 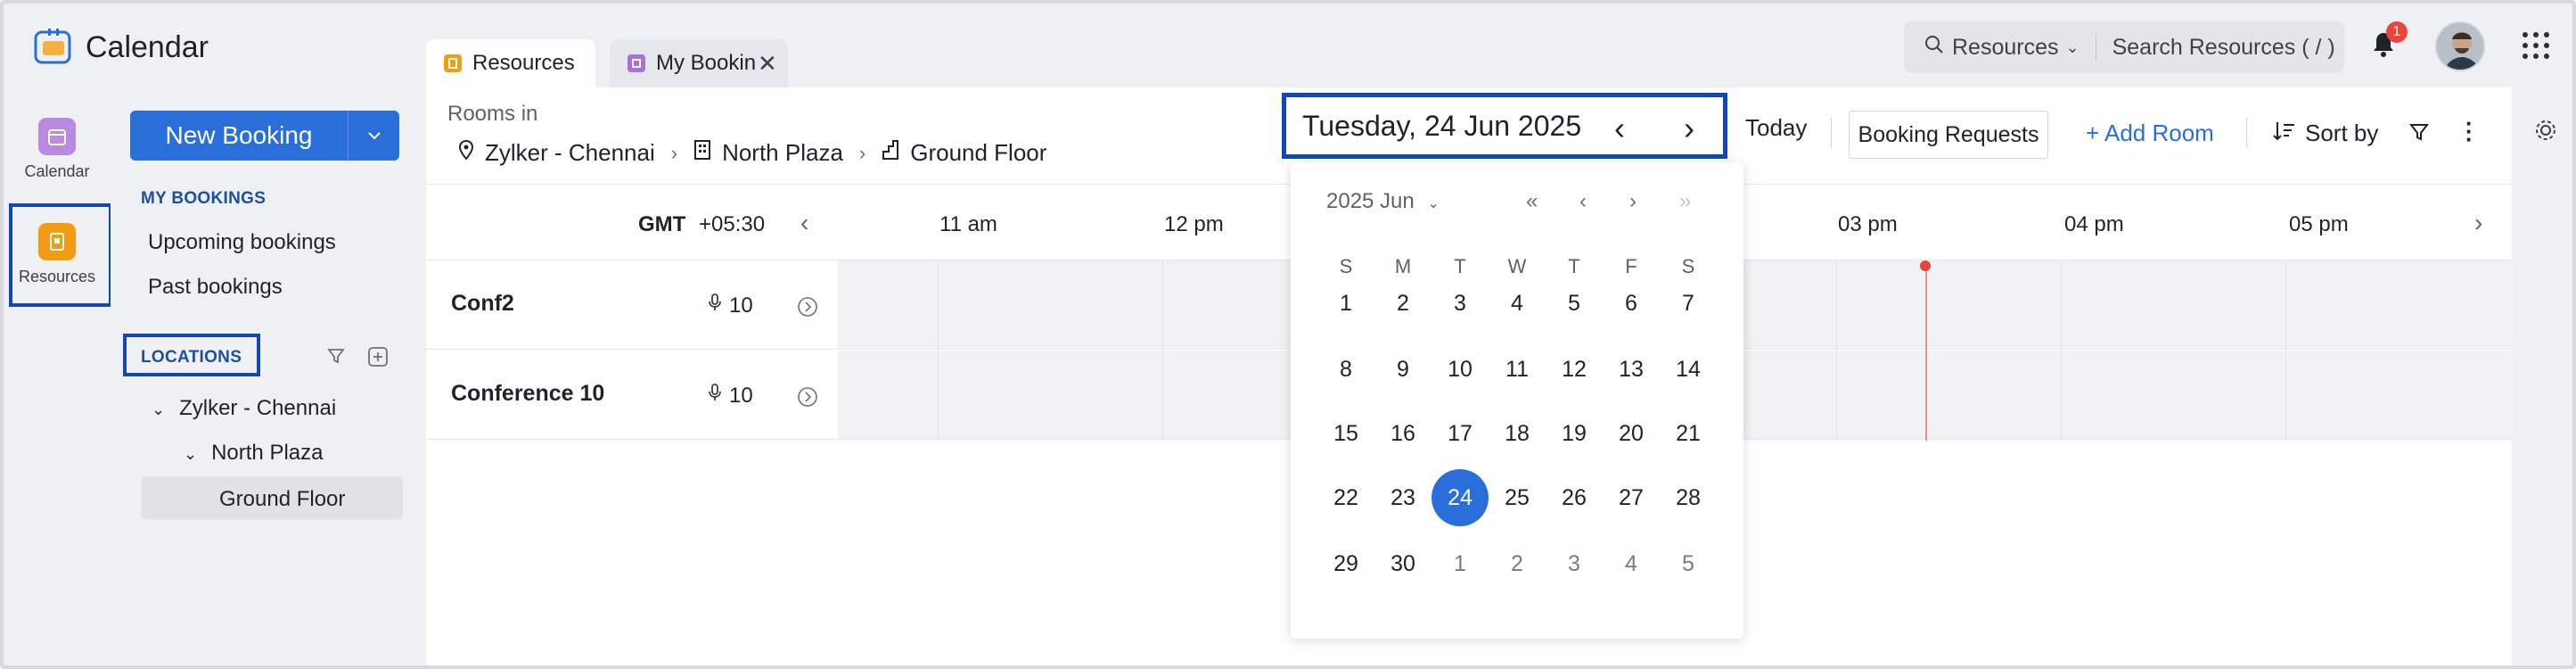 I want to click on past-bookings-link: Past bookings, so click(x=215, y=287).